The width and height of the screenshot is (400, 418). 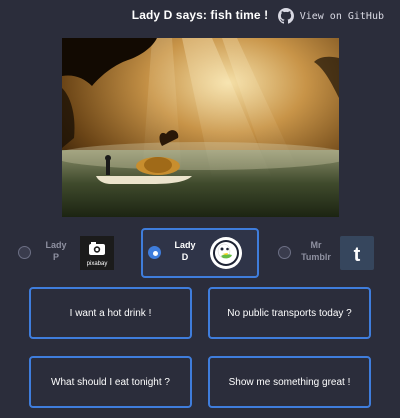 I want to click on prompt-label: What should I eat tonight ?, so click(x=110, y=382).